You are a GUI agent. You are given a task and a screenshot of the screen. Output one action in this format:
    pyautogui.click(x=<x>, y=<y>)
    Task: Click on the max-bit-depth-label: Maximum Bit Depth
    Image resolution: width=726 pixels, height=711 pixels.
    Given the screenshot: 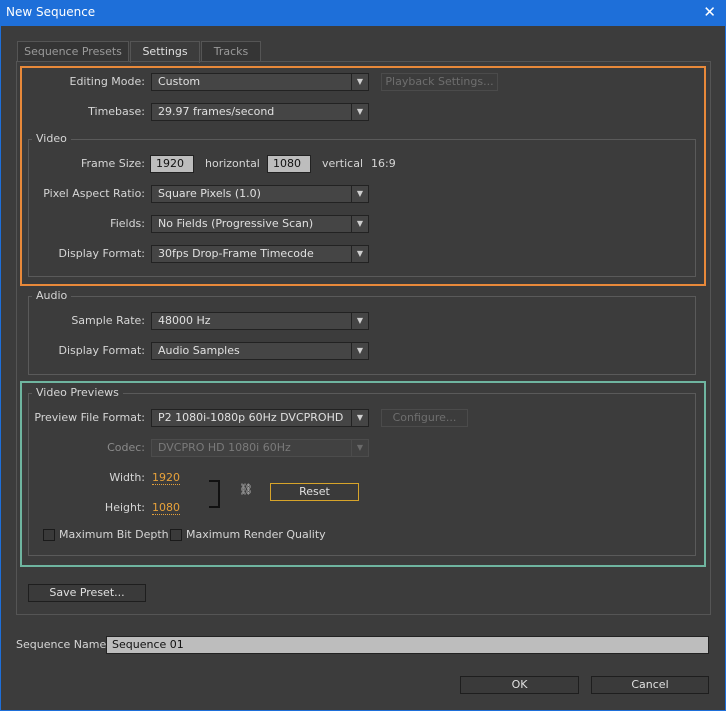 What is the action you would take?
    pyautogui.click(x=114, y=534)
    